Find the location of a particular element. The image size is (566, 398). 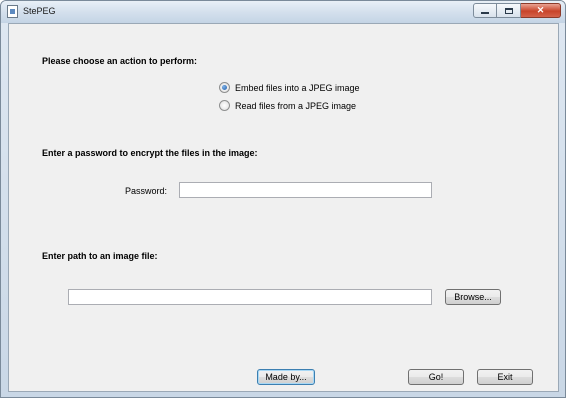

password-label: Password: is located at coordinates (146, 191).